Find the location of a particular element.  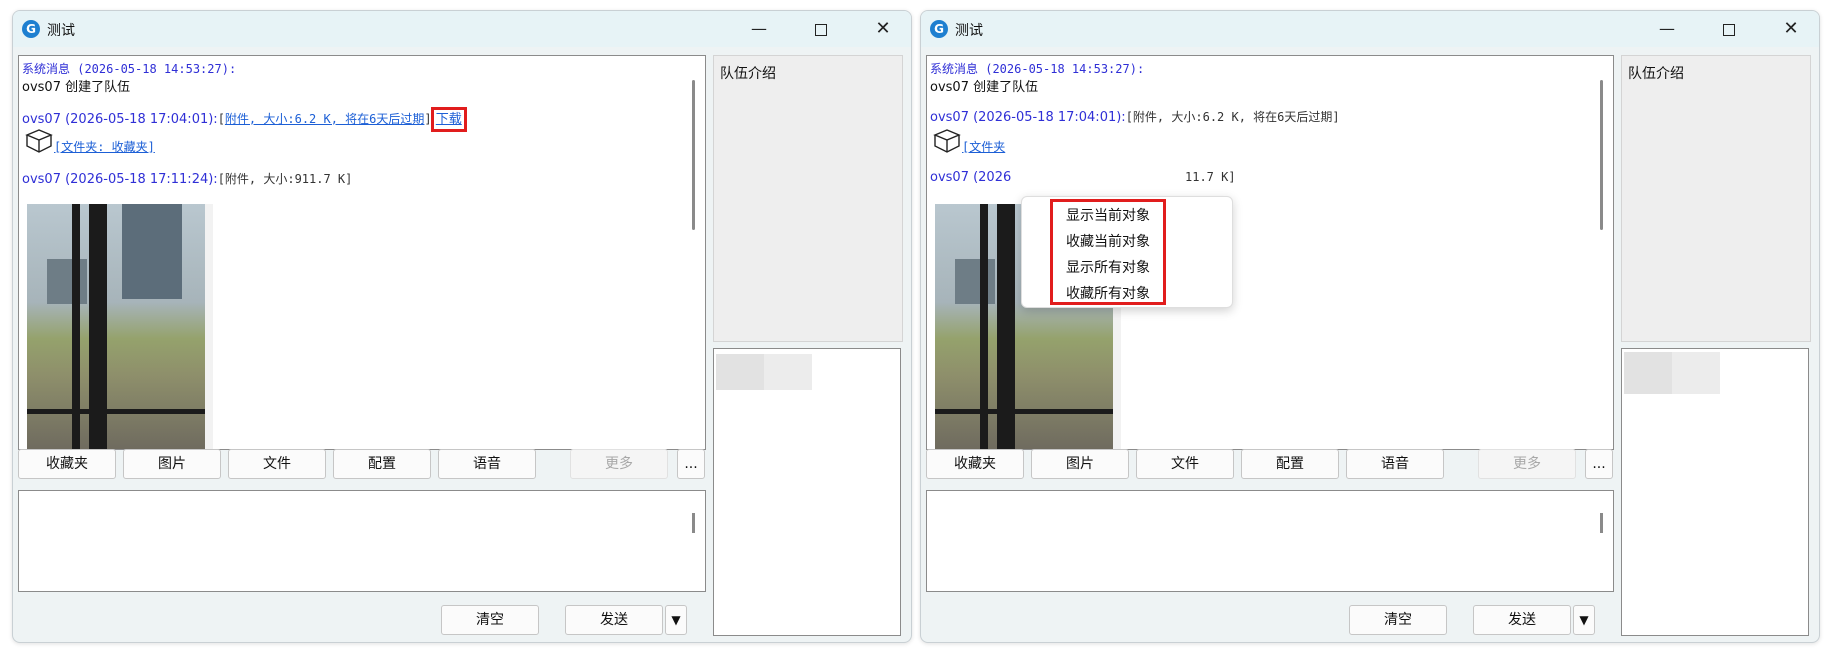

message-sender: ovs07 (2026 is located at coordinates (971, 177).